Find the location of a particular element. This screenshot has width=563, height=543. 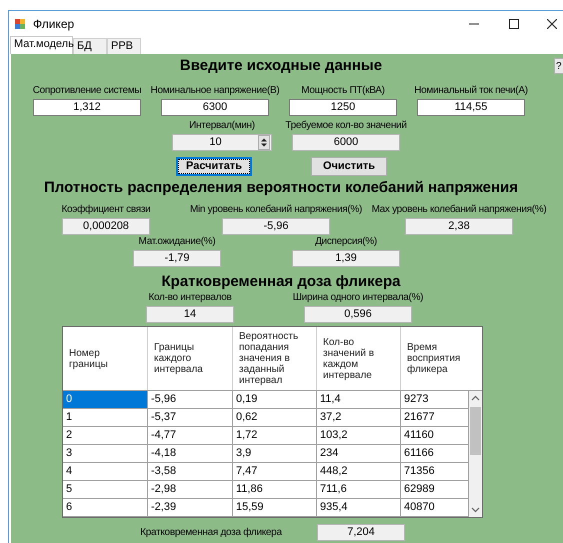

table-cell: 448,2 is located at coordinates (359, 472).